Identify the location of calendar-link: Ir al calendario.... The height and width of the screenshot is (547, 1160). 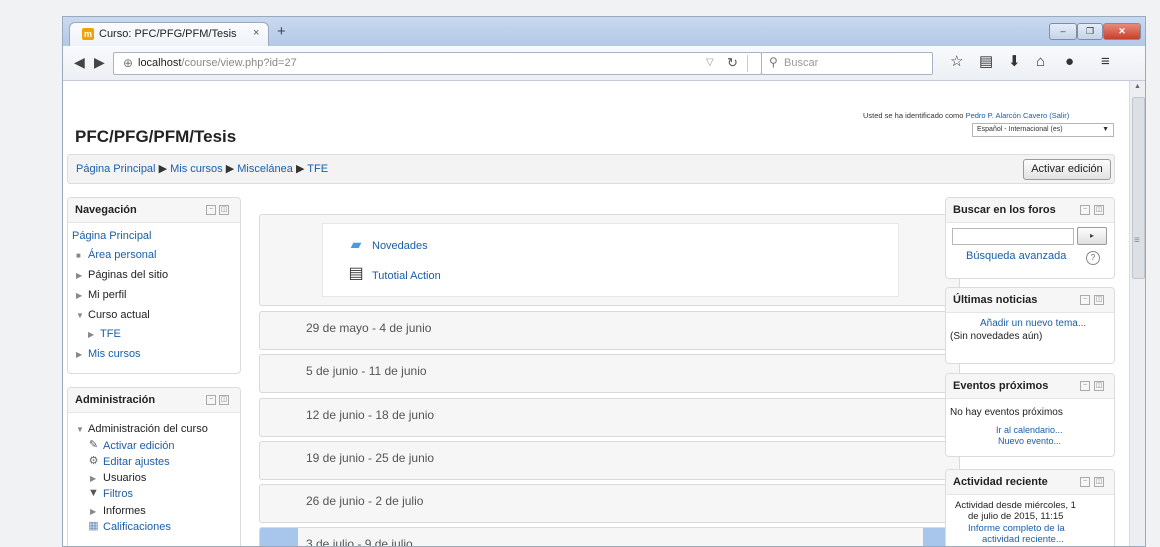
(1029, 430).